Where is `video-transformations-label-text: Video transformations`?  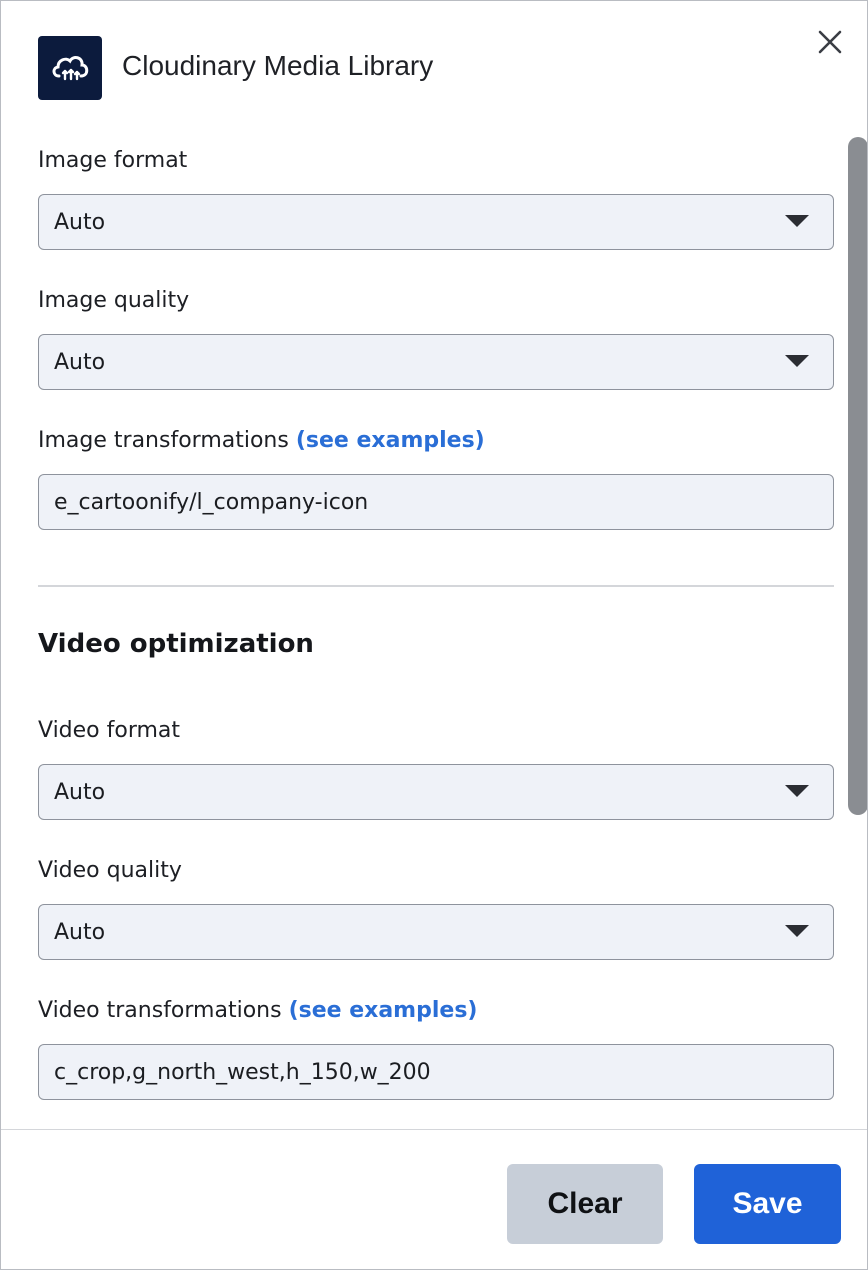
video-transformations-label-text: Video transformations is located at coordinates (160, 1010).